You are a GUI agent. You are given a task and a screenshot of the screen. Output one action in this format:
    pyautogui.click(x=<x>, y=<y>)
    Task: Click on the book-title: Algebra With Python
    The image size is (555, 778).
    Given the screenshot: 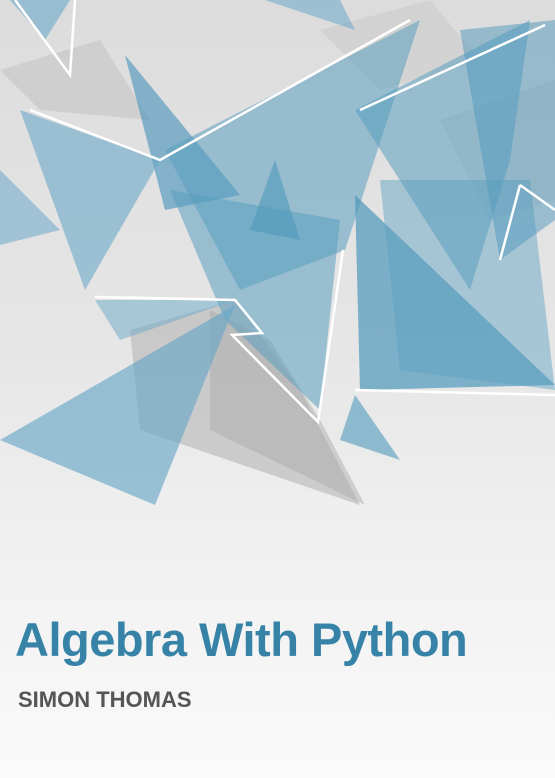 What is the action you would take?
    pyautogui.click(x=241, y=639)
    